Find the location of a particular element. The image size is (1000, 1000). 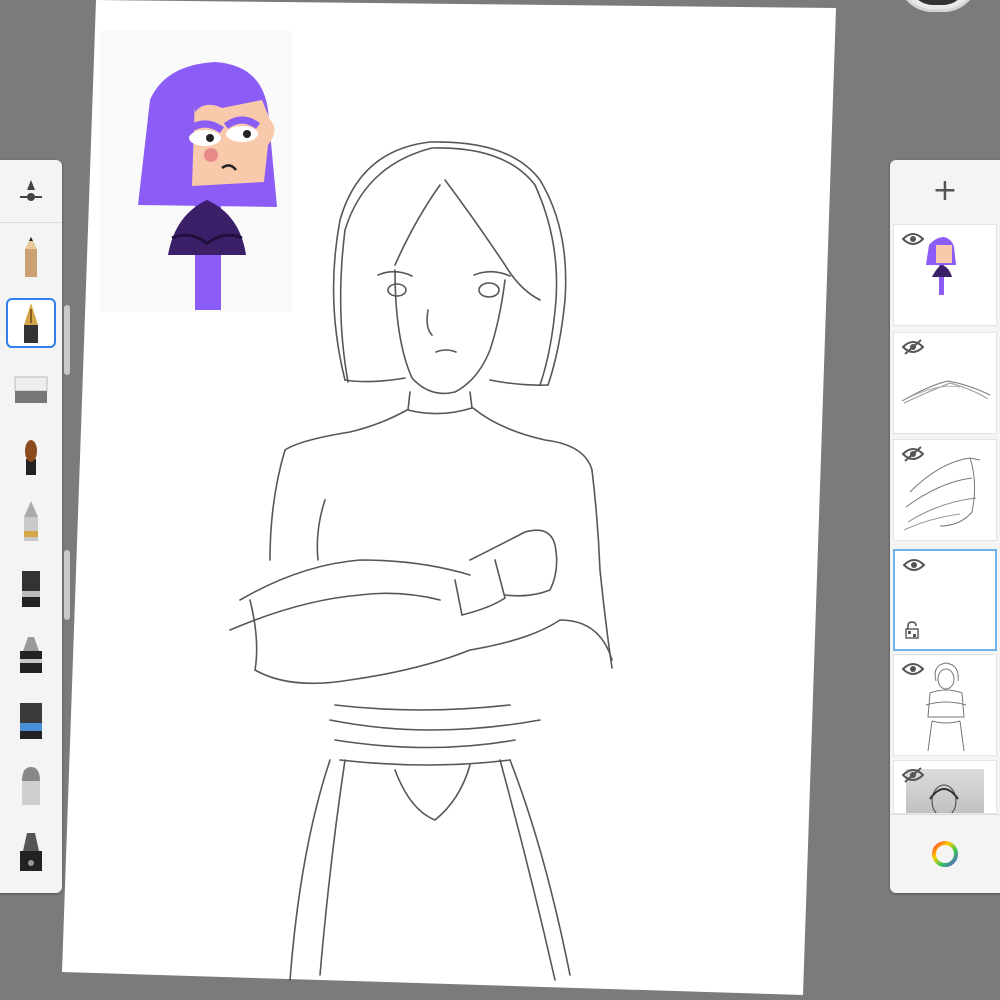

ballpoint-tool is located at coordinates (31, 521).